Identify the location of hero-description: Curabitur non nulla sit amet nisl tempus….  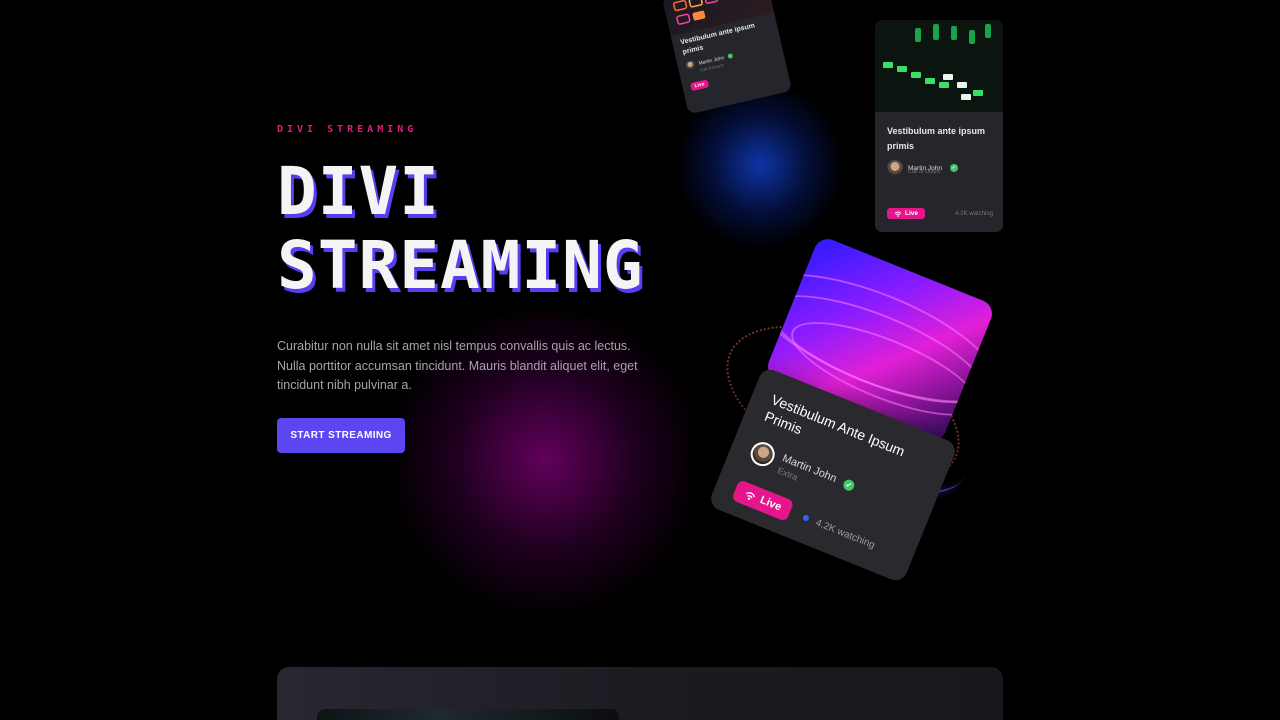
(457, 365).